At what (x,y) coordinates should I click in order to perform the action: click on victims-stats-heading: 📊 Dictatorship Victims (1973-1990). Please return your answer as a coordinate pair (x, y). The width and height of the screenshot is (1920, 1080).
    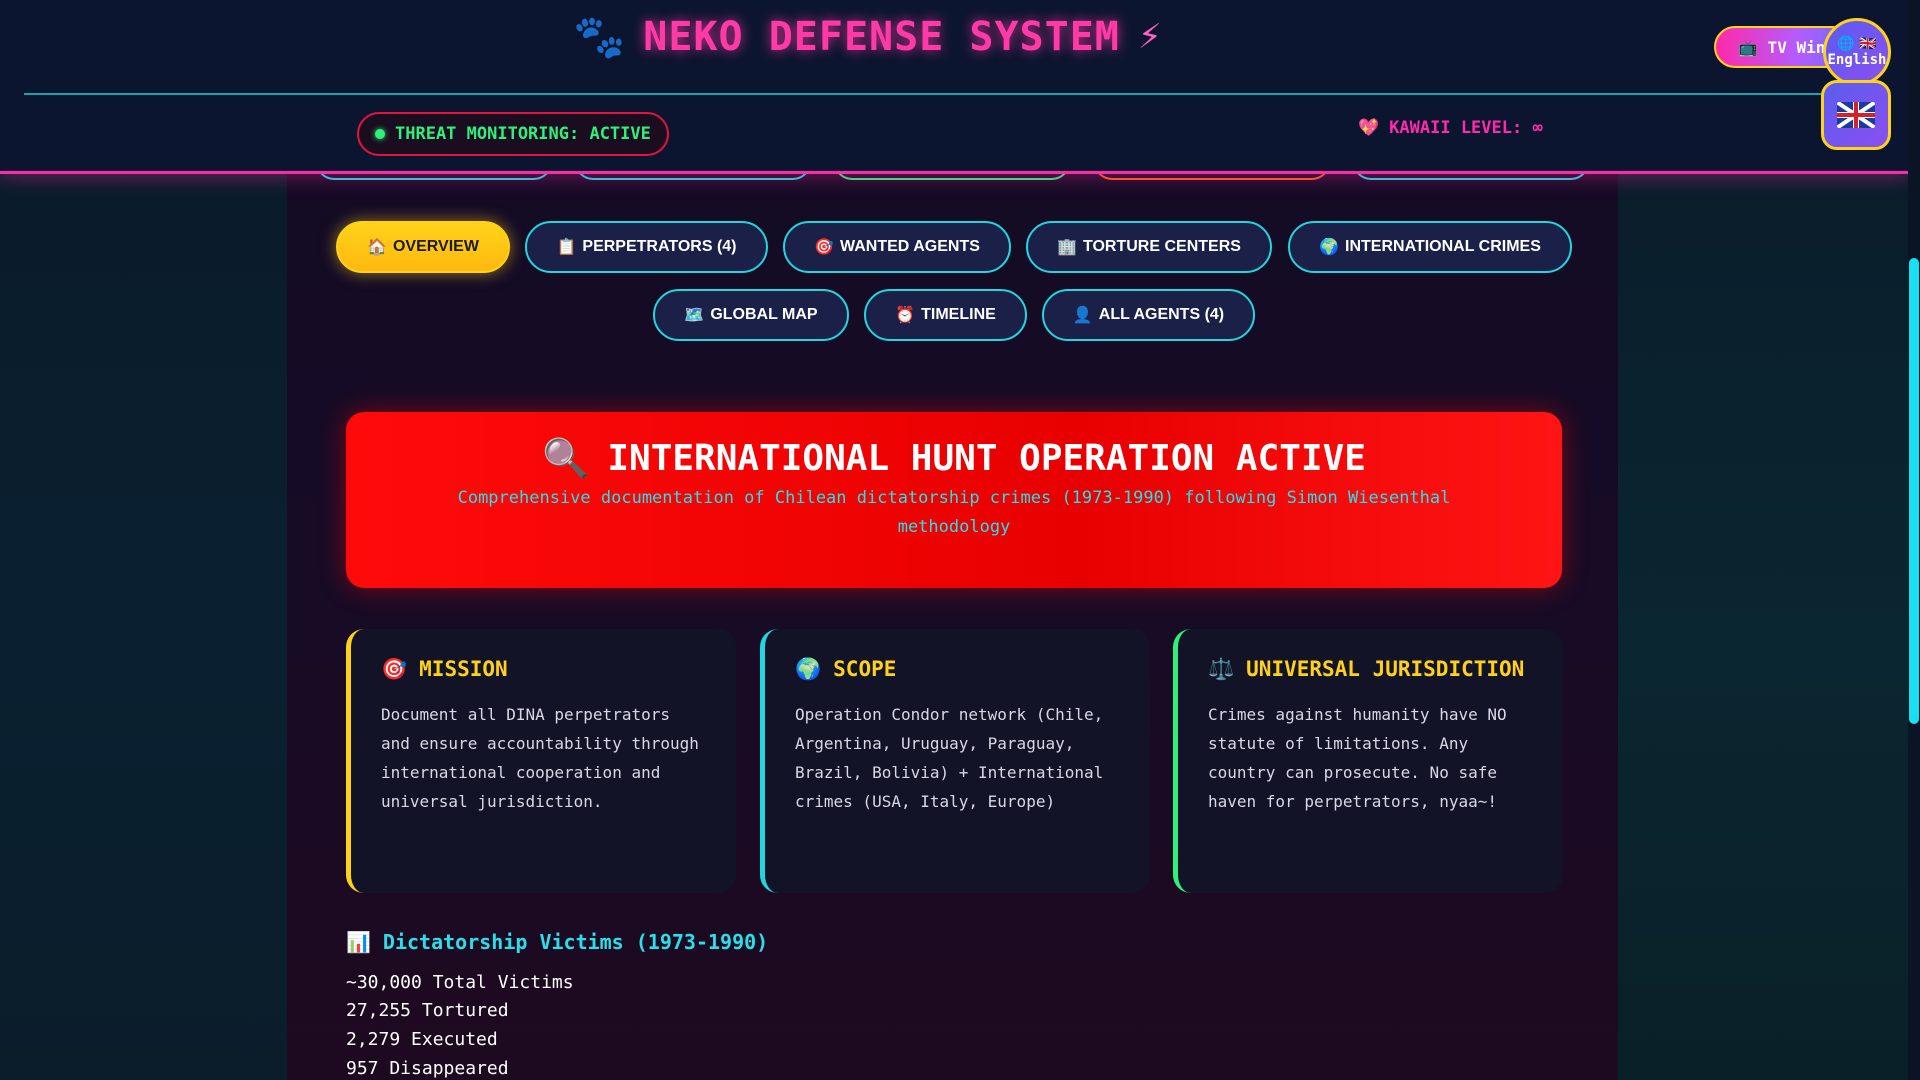
    Looking at the image, I should click on (557, 942).